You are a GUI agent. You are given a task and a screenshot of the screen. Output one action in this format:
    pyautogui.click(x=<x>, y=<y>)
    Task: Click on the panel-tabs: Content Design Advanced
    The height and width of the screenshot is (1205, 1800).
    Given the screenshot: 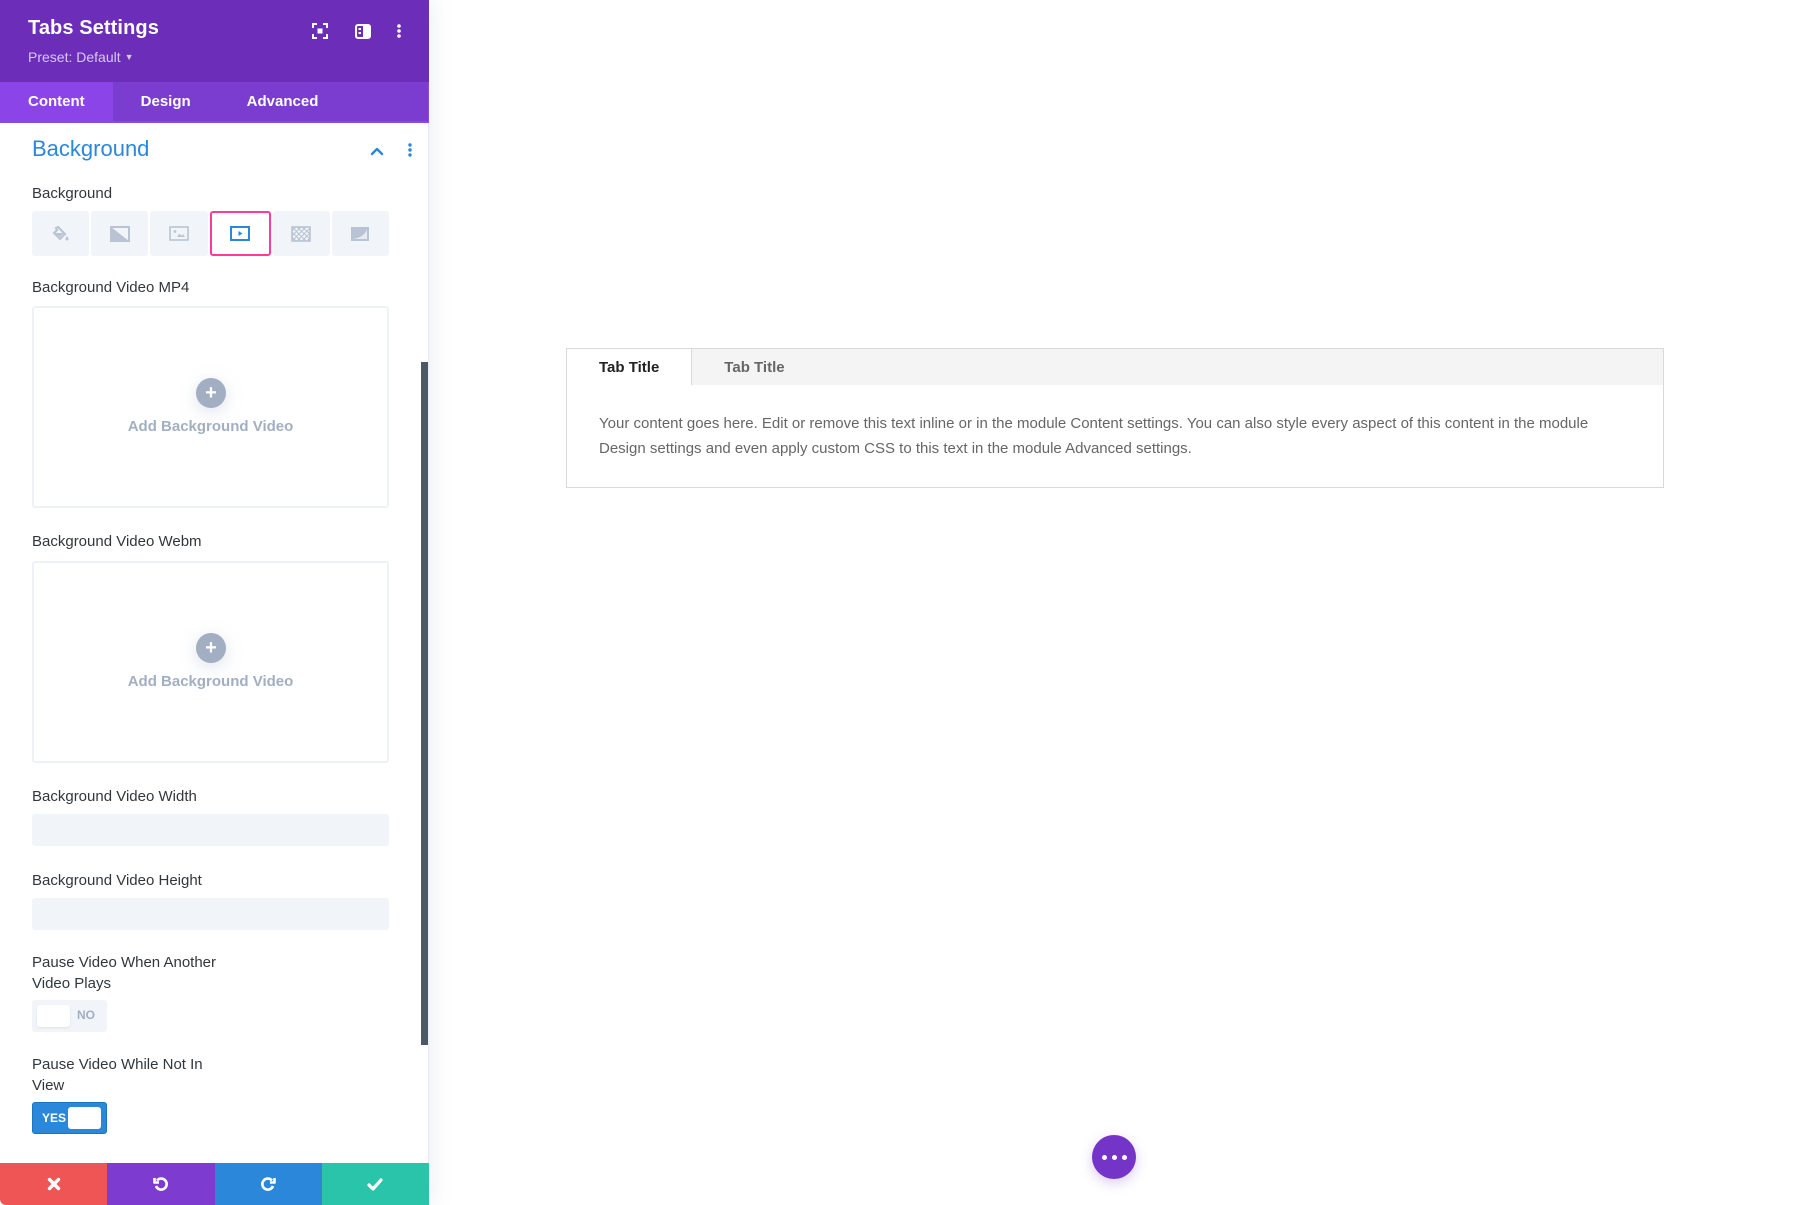 What is the action you would take?
    pyautogui.click(x=214, y=102)
    